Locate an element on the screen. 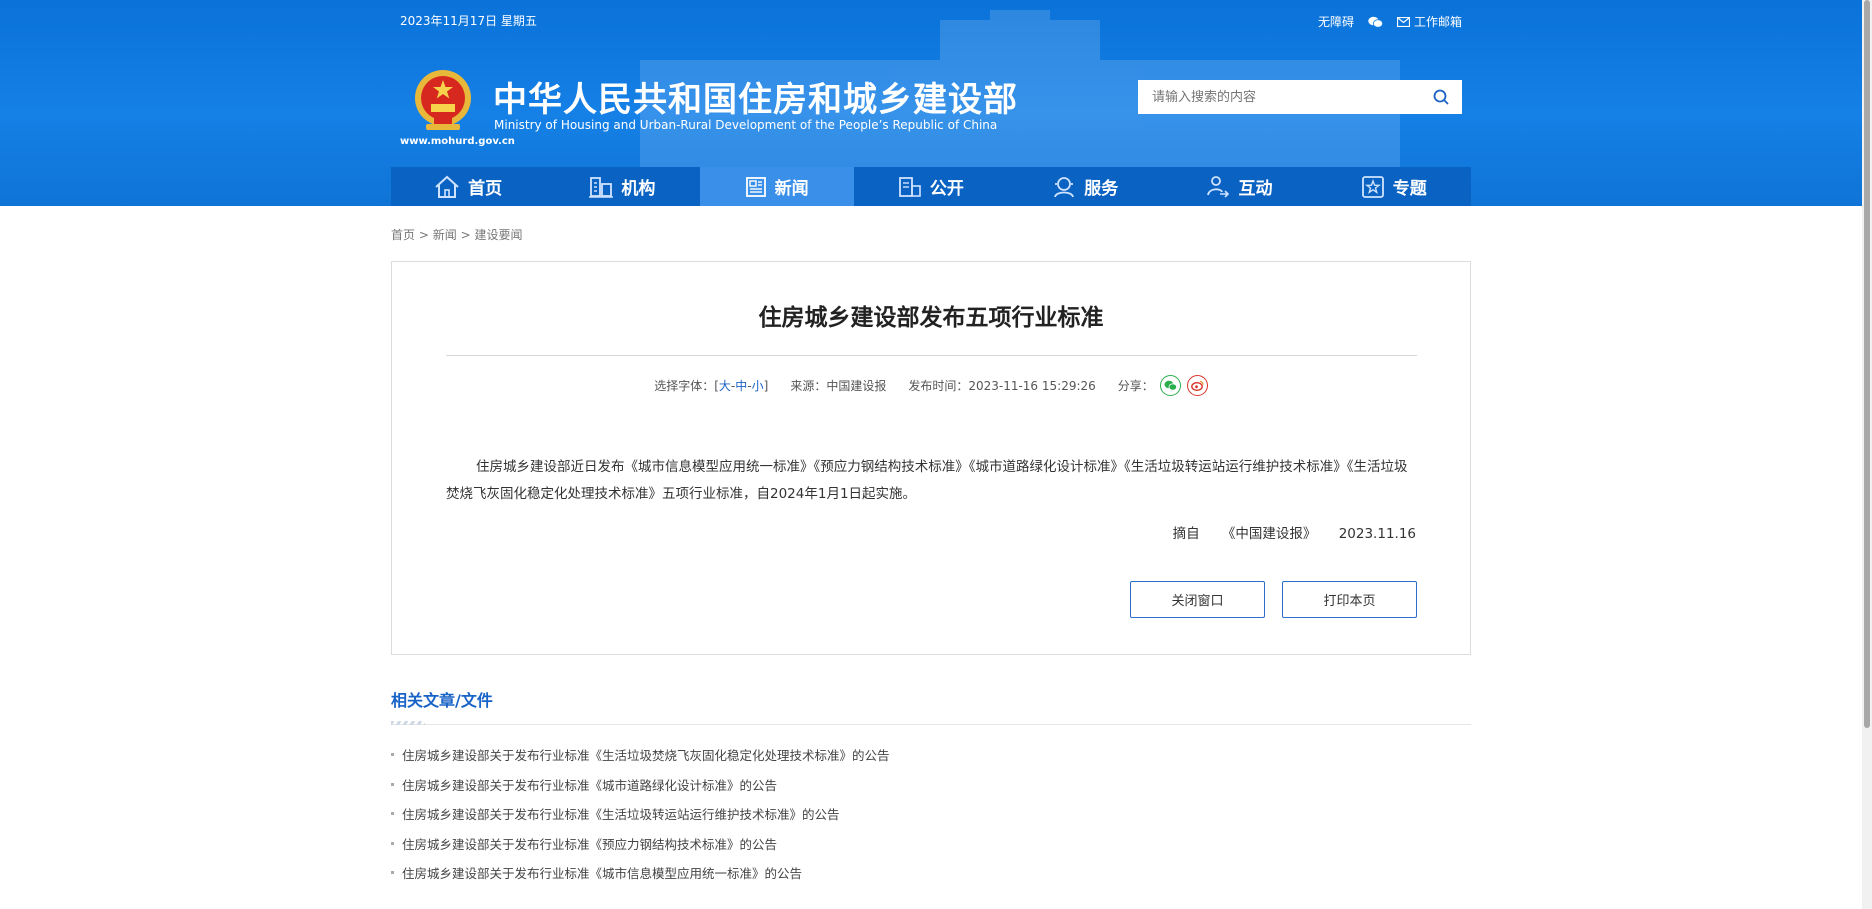 Image resolution: width=1872 pixels, height=909 pixels. star-icon is located at coordinates (1372, 186).